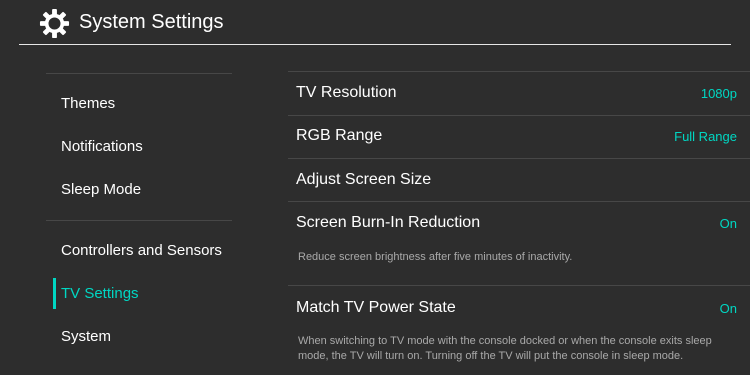 The width and height of the screenshot is (750, 375). What do you see at coordinates (100, 294) in the screenshot?
I see `sidebar-item-tv-settings: TV Settings` at bounding box center [100, 294].